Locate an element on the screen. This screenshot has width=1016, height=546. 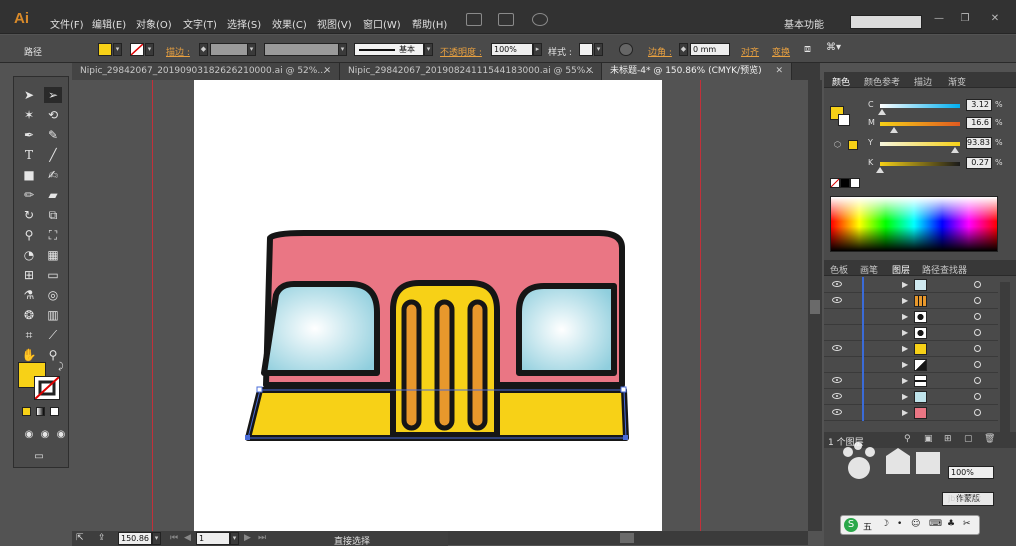
white-swatch is located at coordinates (855, 183).